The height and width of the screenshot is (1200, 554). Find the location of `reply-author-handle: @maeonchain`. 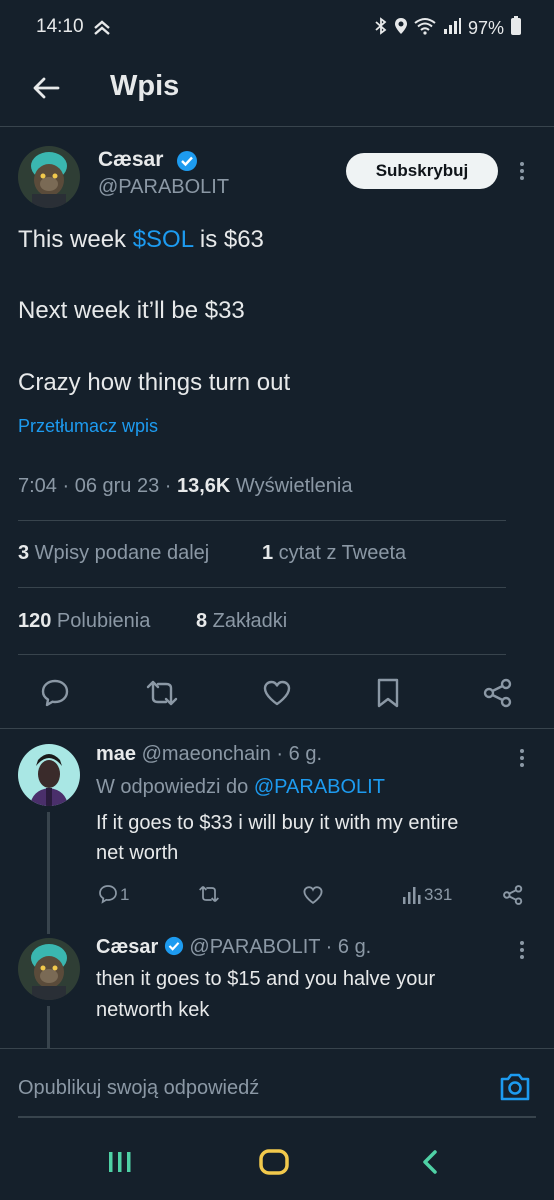

reply-author-handle: @maeonchain is located at coordinates (206, 754).